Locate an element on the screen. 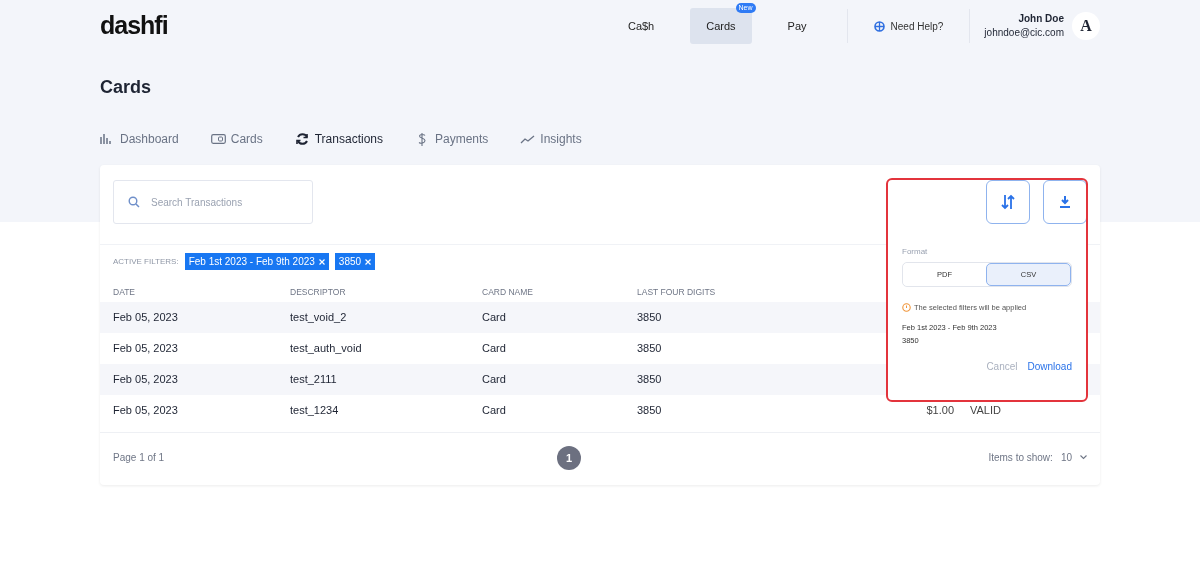 The height and width of the screenshot is (580, 1200). filter-chip: 3850 is located at coordinates (355, 261).